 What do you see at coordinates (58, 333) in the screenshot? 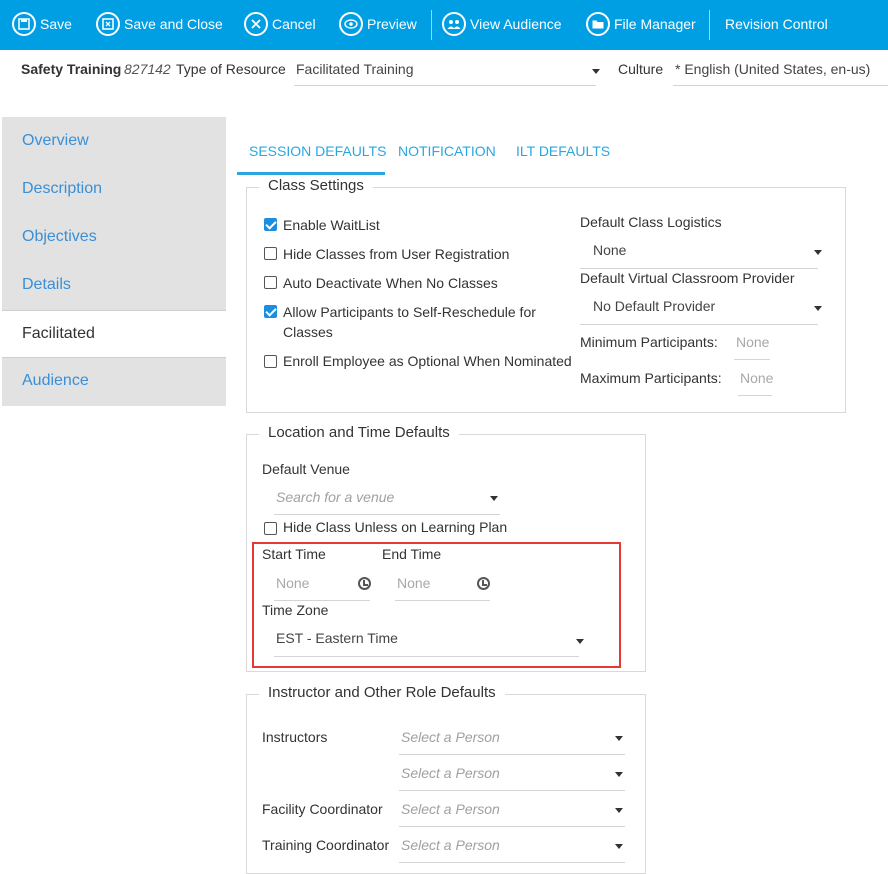
I see `sidebar-item-label: Facilitated` at bounding box center [58, 333].